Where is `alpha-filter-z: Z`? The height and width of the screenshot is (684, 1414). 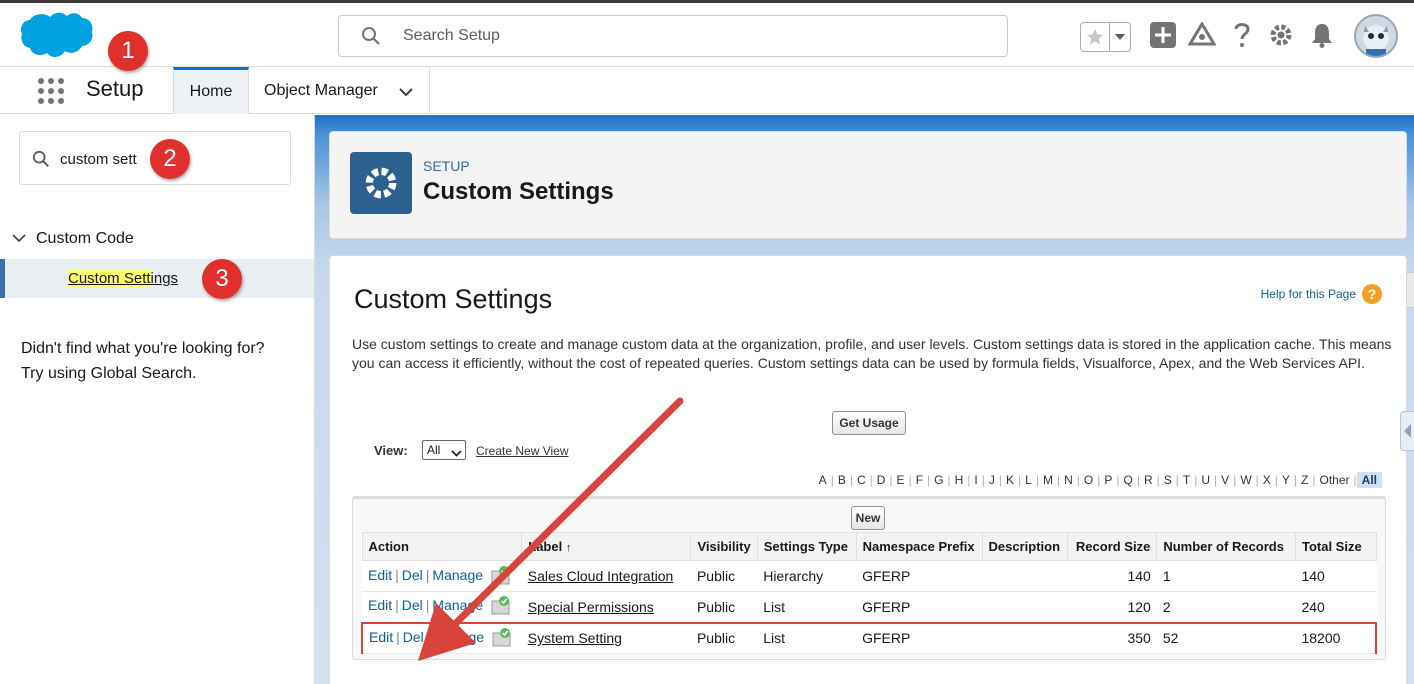
alpha-filter-z: Z is located at coordinates (1304, 480).